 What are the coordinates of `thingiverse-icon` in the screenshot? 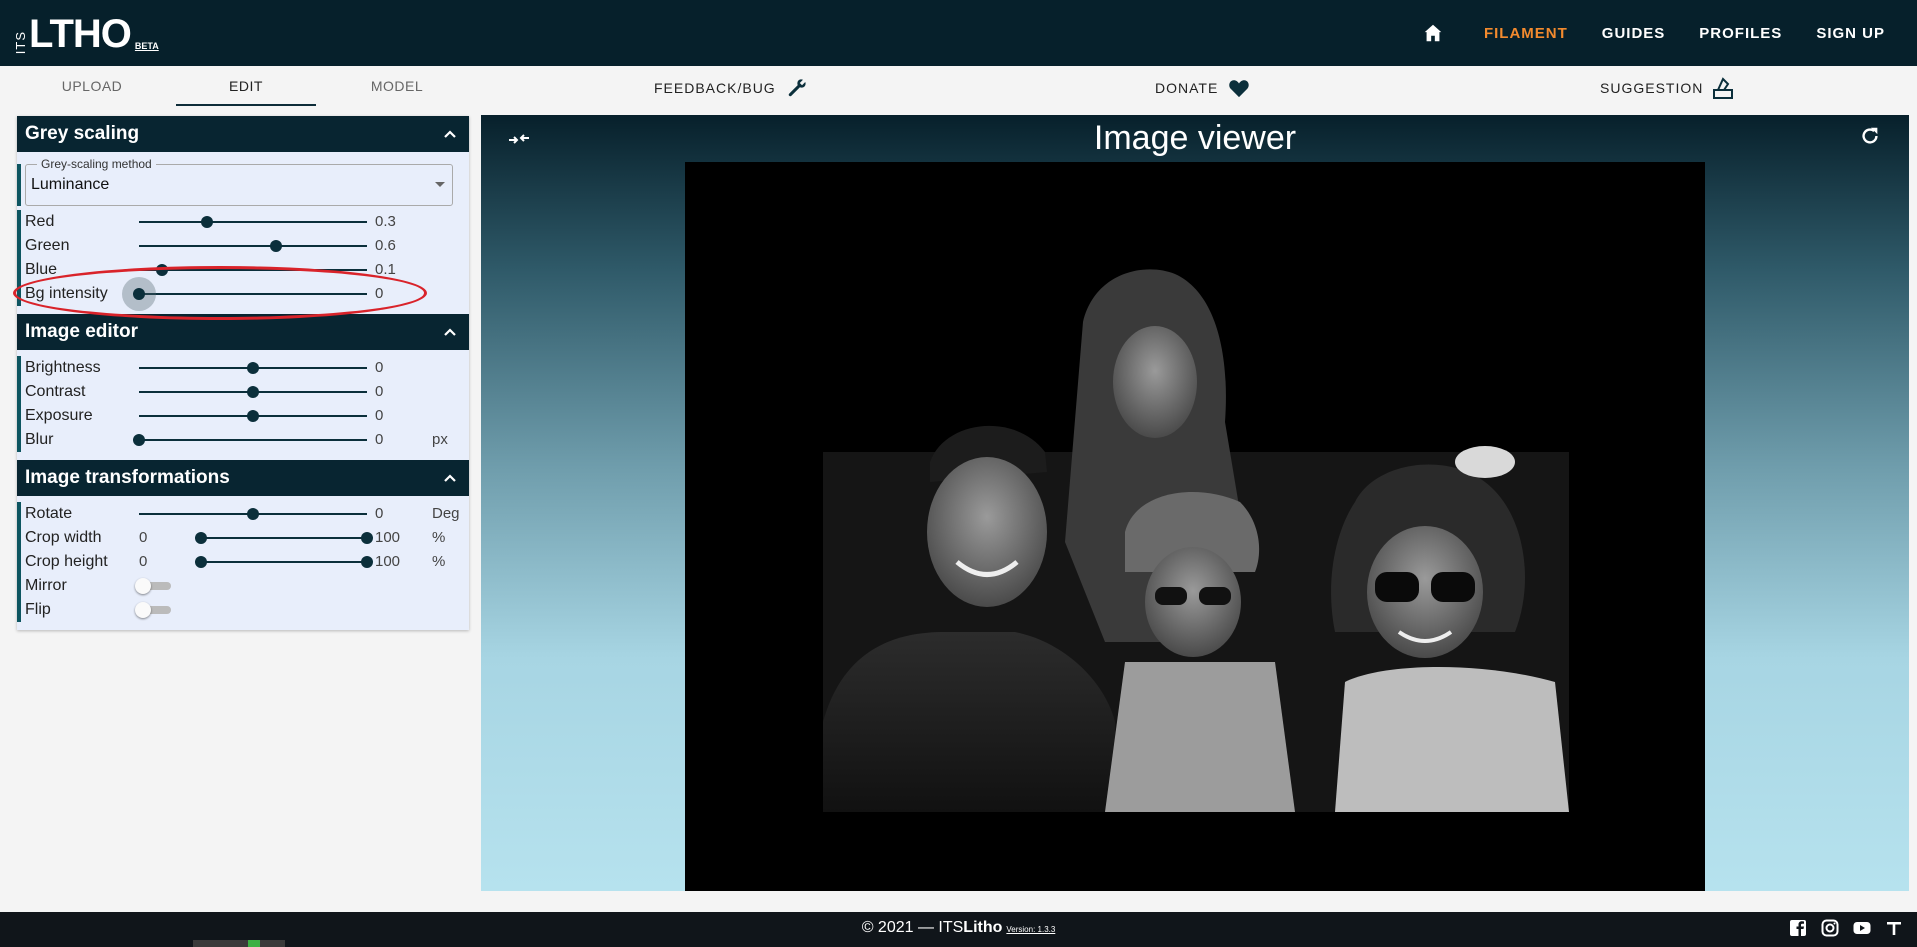 It's located at (1894, 928).